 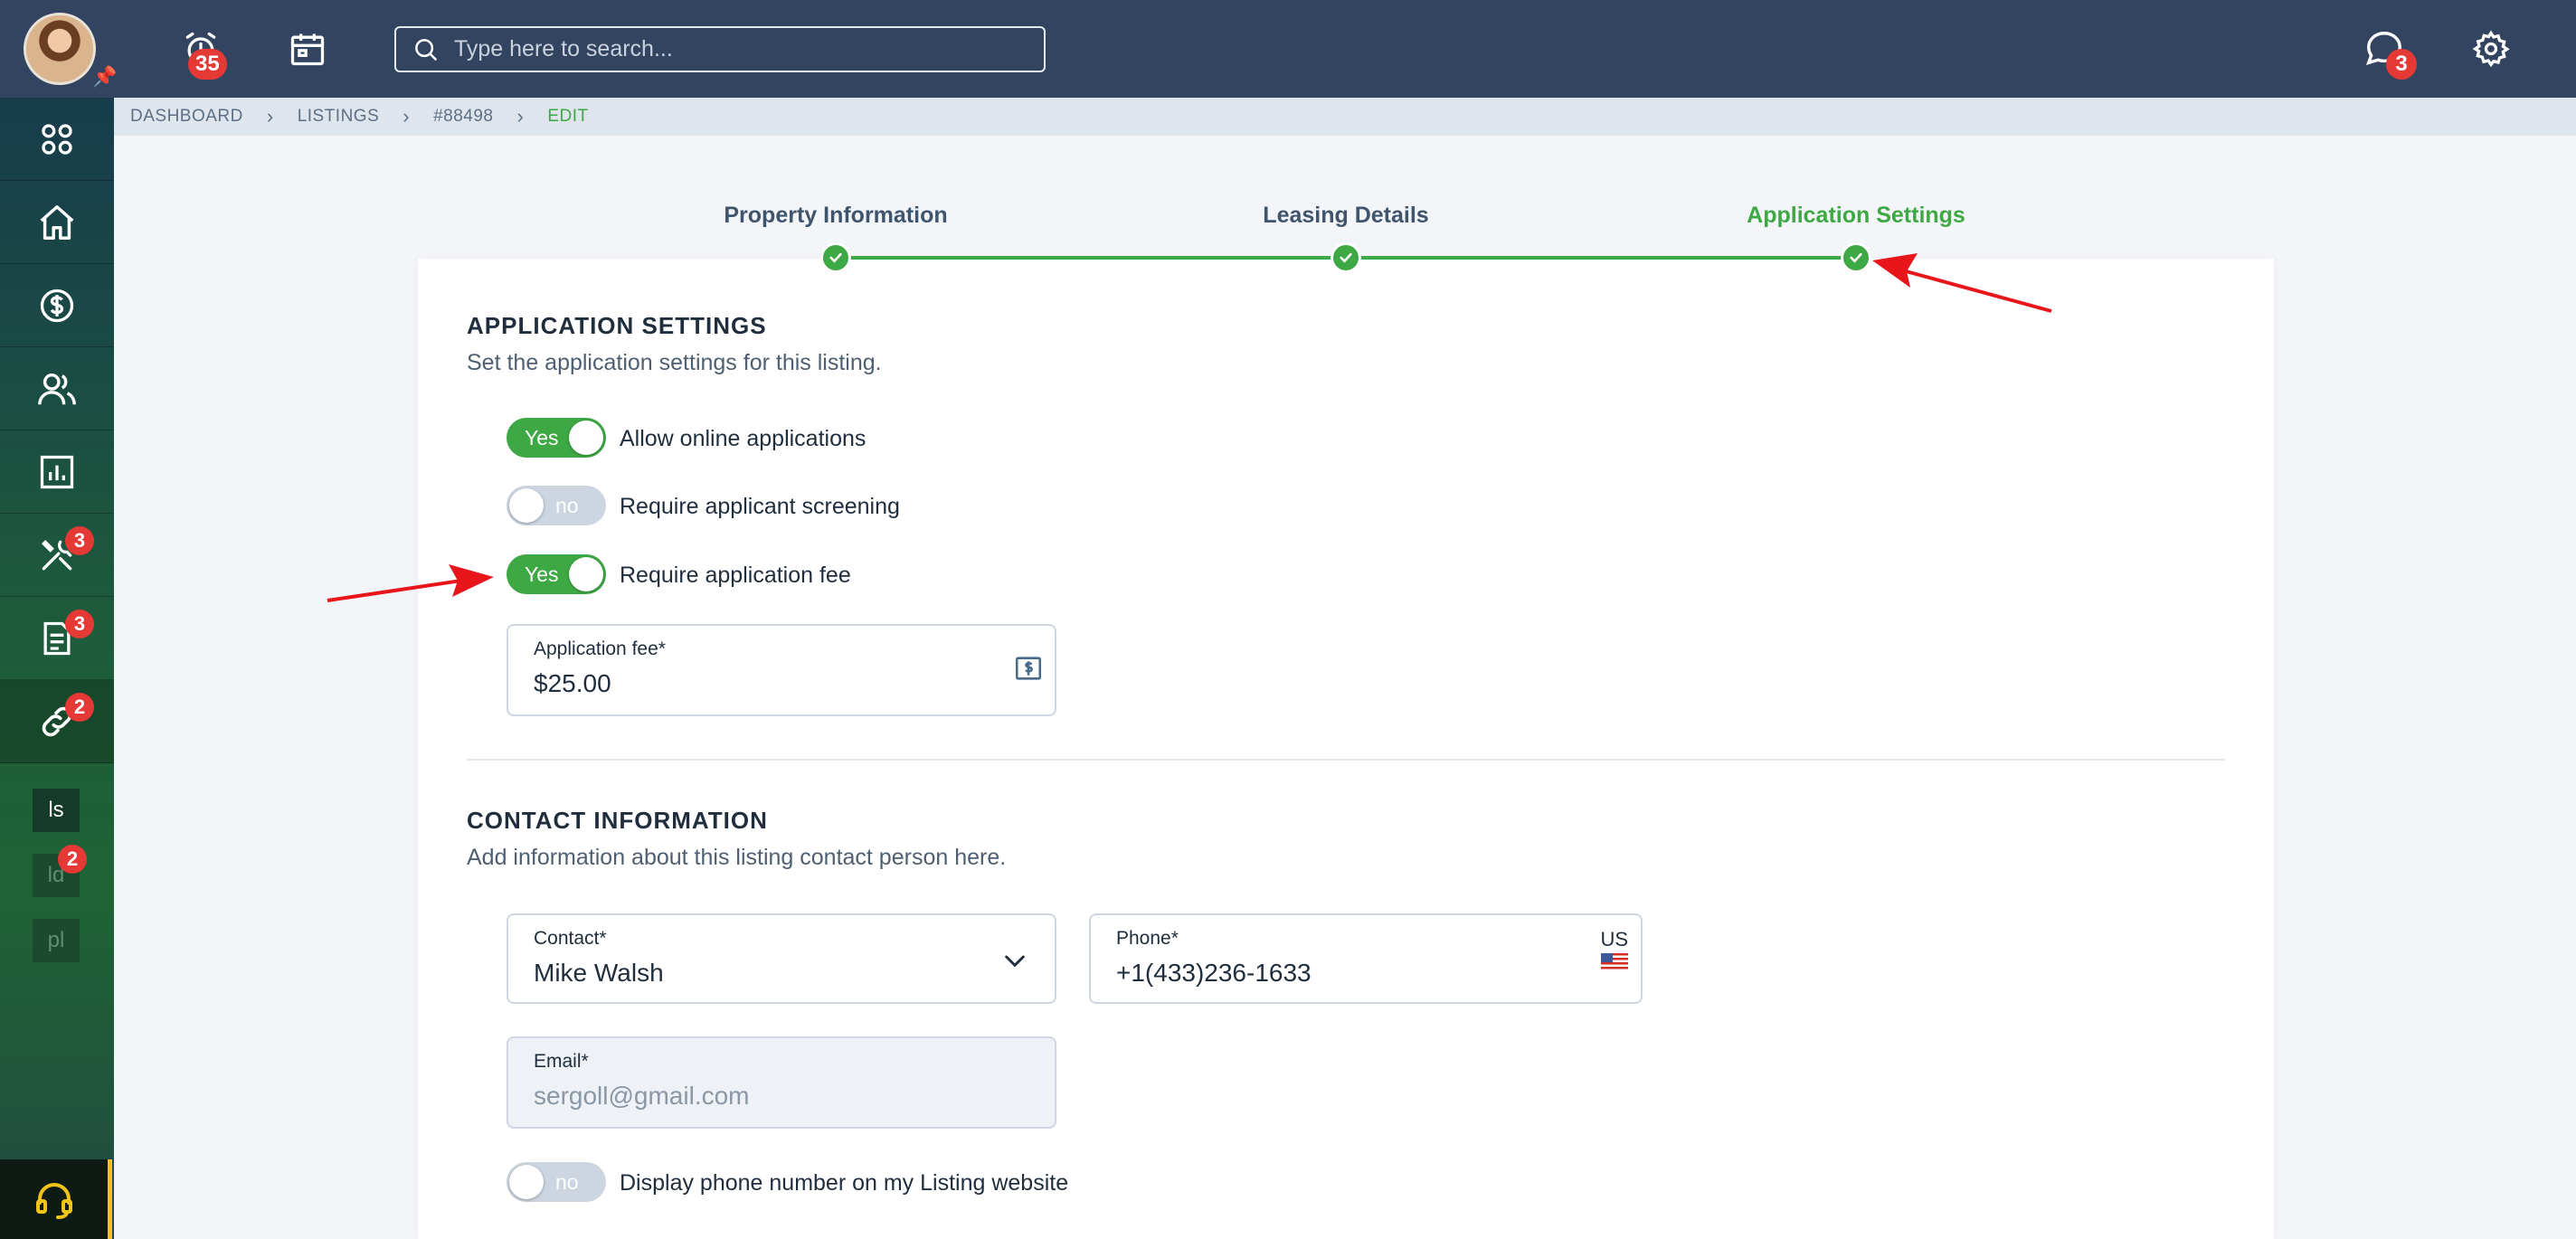 What do you see at coordinates (1346, 258) in the screenshot?
I see `step-2-check-icon` at bounding box center [1346, 258].